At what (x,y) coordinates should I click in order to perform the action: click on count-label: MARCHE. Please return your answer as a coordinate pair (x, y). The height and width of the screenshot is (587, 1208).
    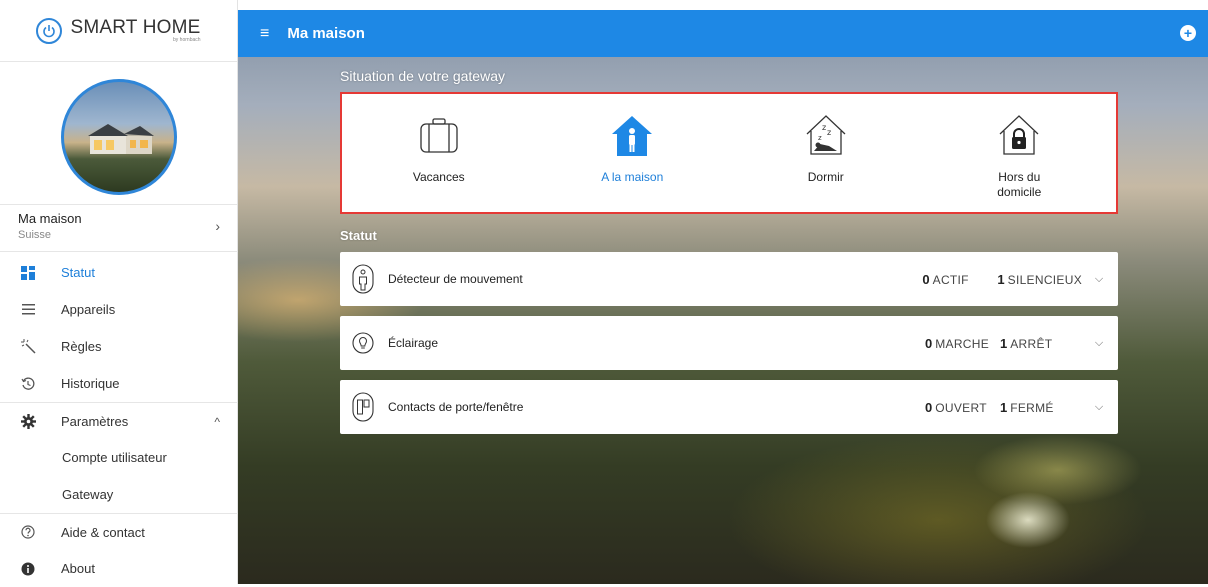
    Looking at the image, I should click on (962, 343).